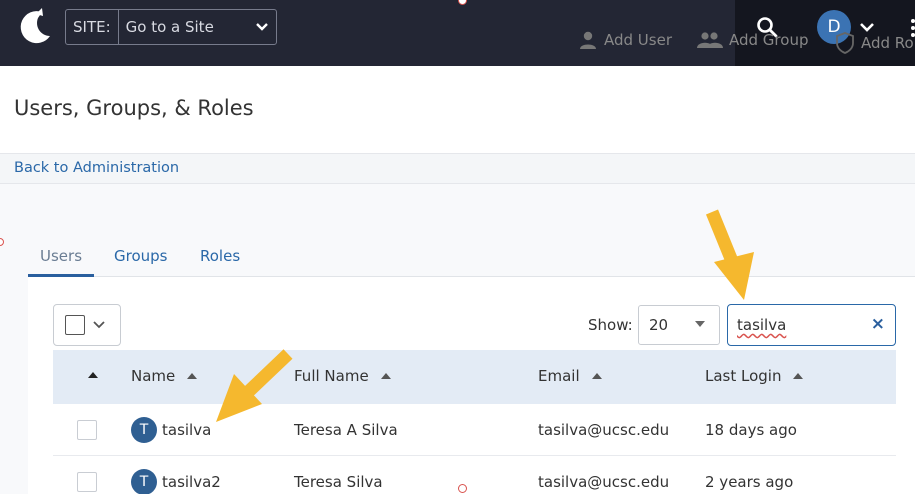 The height and width of the screenshot is (494, 915). I want to click on column-header-last-login: Last Login, so click(754, 376).